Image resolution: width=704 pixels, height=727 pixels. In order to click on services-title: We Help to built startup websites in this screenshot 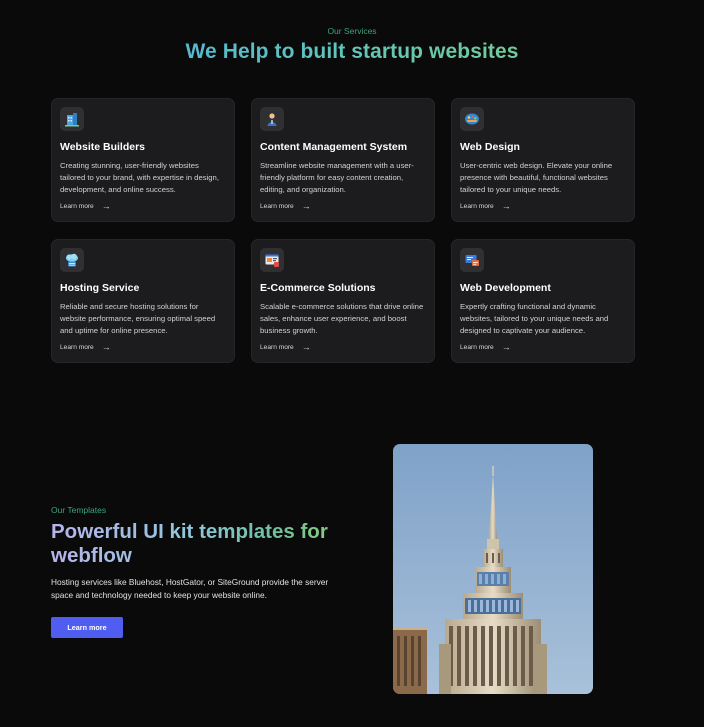, I will do `click(352, 52)`.